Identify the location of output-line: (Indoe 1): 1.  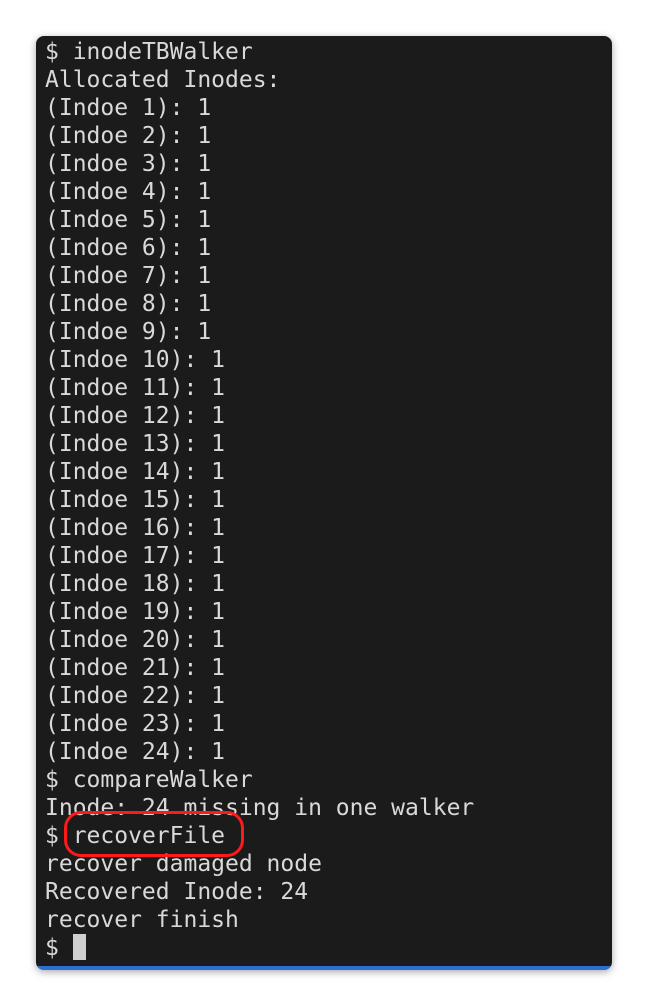
(259, 108).